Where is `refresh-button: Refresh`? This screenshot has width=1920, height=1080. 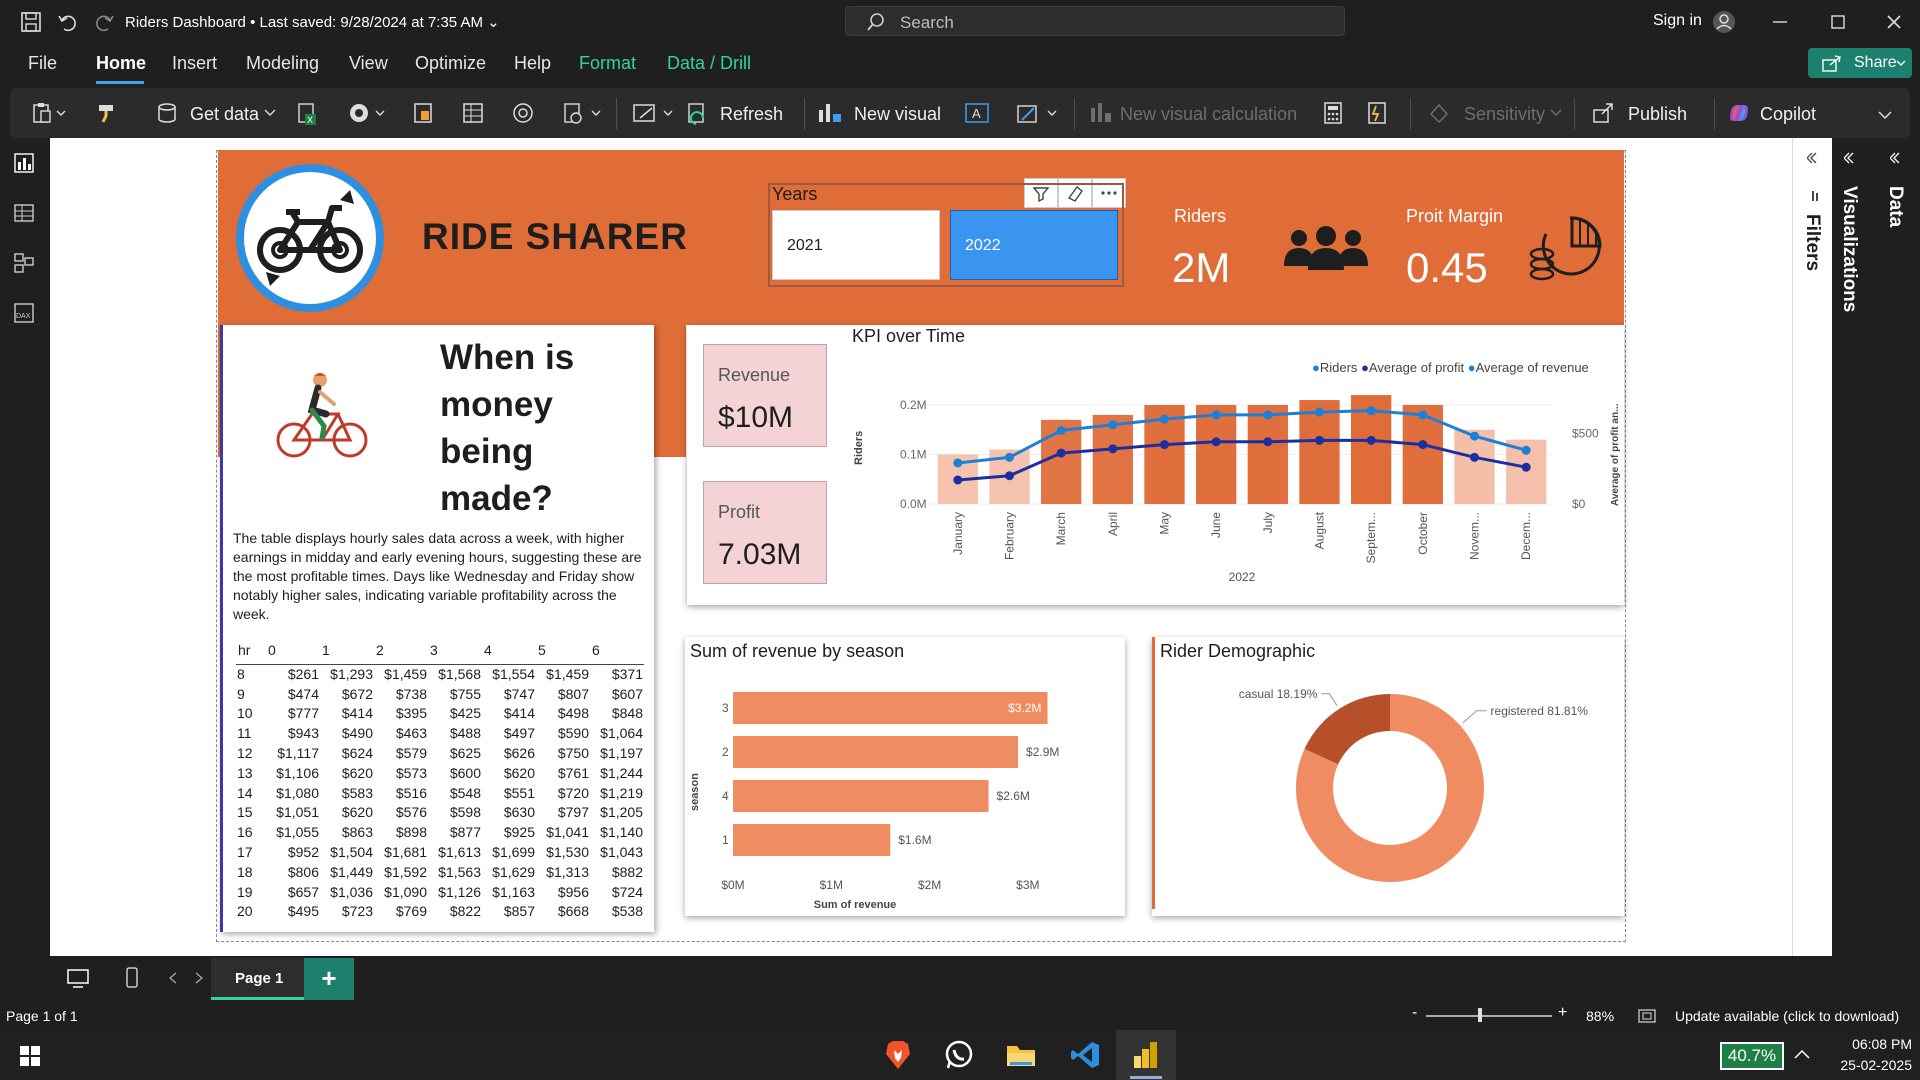 refresh-button: Refresh is located at coordinates (751, 114).